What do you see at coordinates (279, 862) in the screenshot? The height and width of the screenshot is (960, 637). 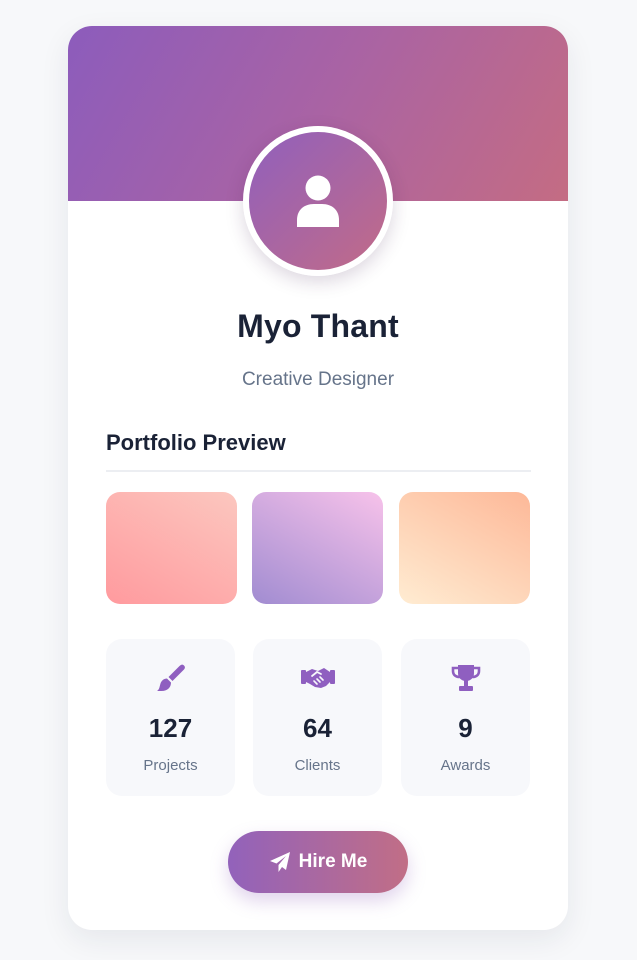 I see `paper-plane-icon` at bounding box center [279, 862].